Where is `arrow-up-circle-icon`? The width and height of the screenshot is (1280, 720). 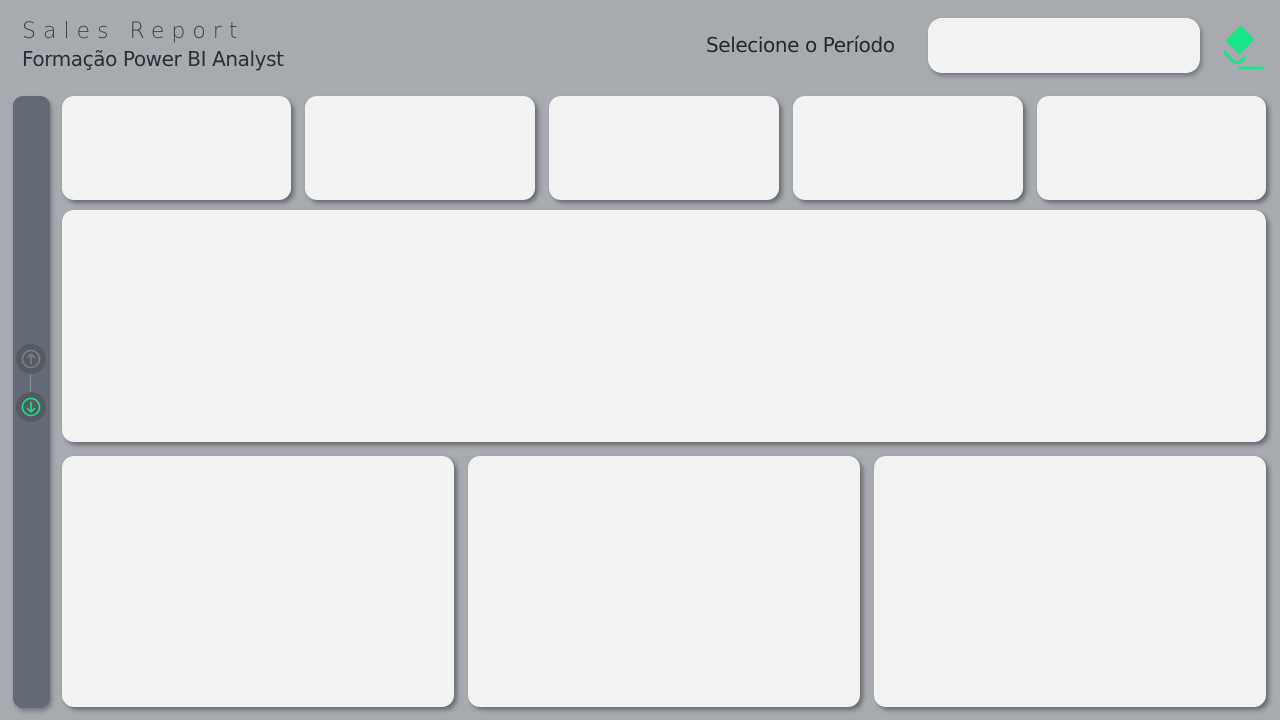 arrow-up-circle-icon is located at coordinates (31, 359).